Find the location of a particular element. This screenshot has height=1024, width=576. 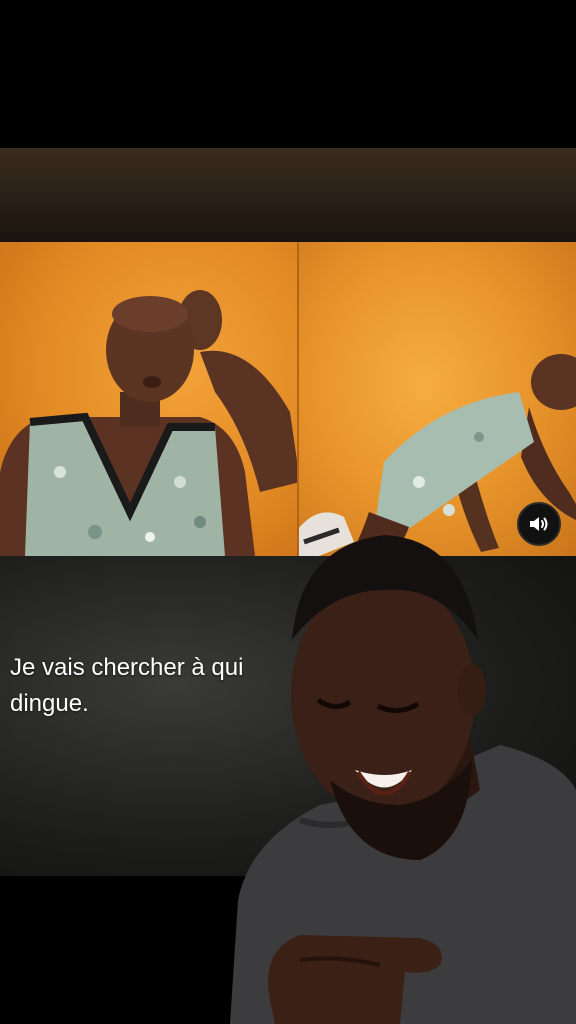

subtitle-caption: Je vais chercher à qui dingue. is located at coordinates (165, 686).